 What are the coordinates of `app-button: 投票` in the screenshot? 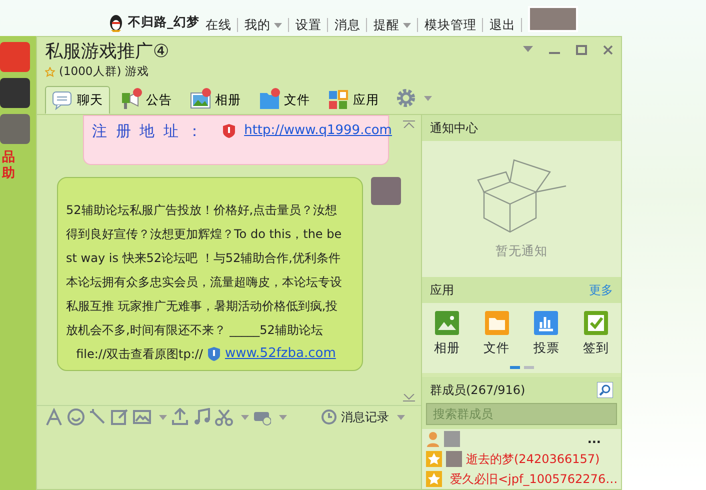 It's located at (546, 334).